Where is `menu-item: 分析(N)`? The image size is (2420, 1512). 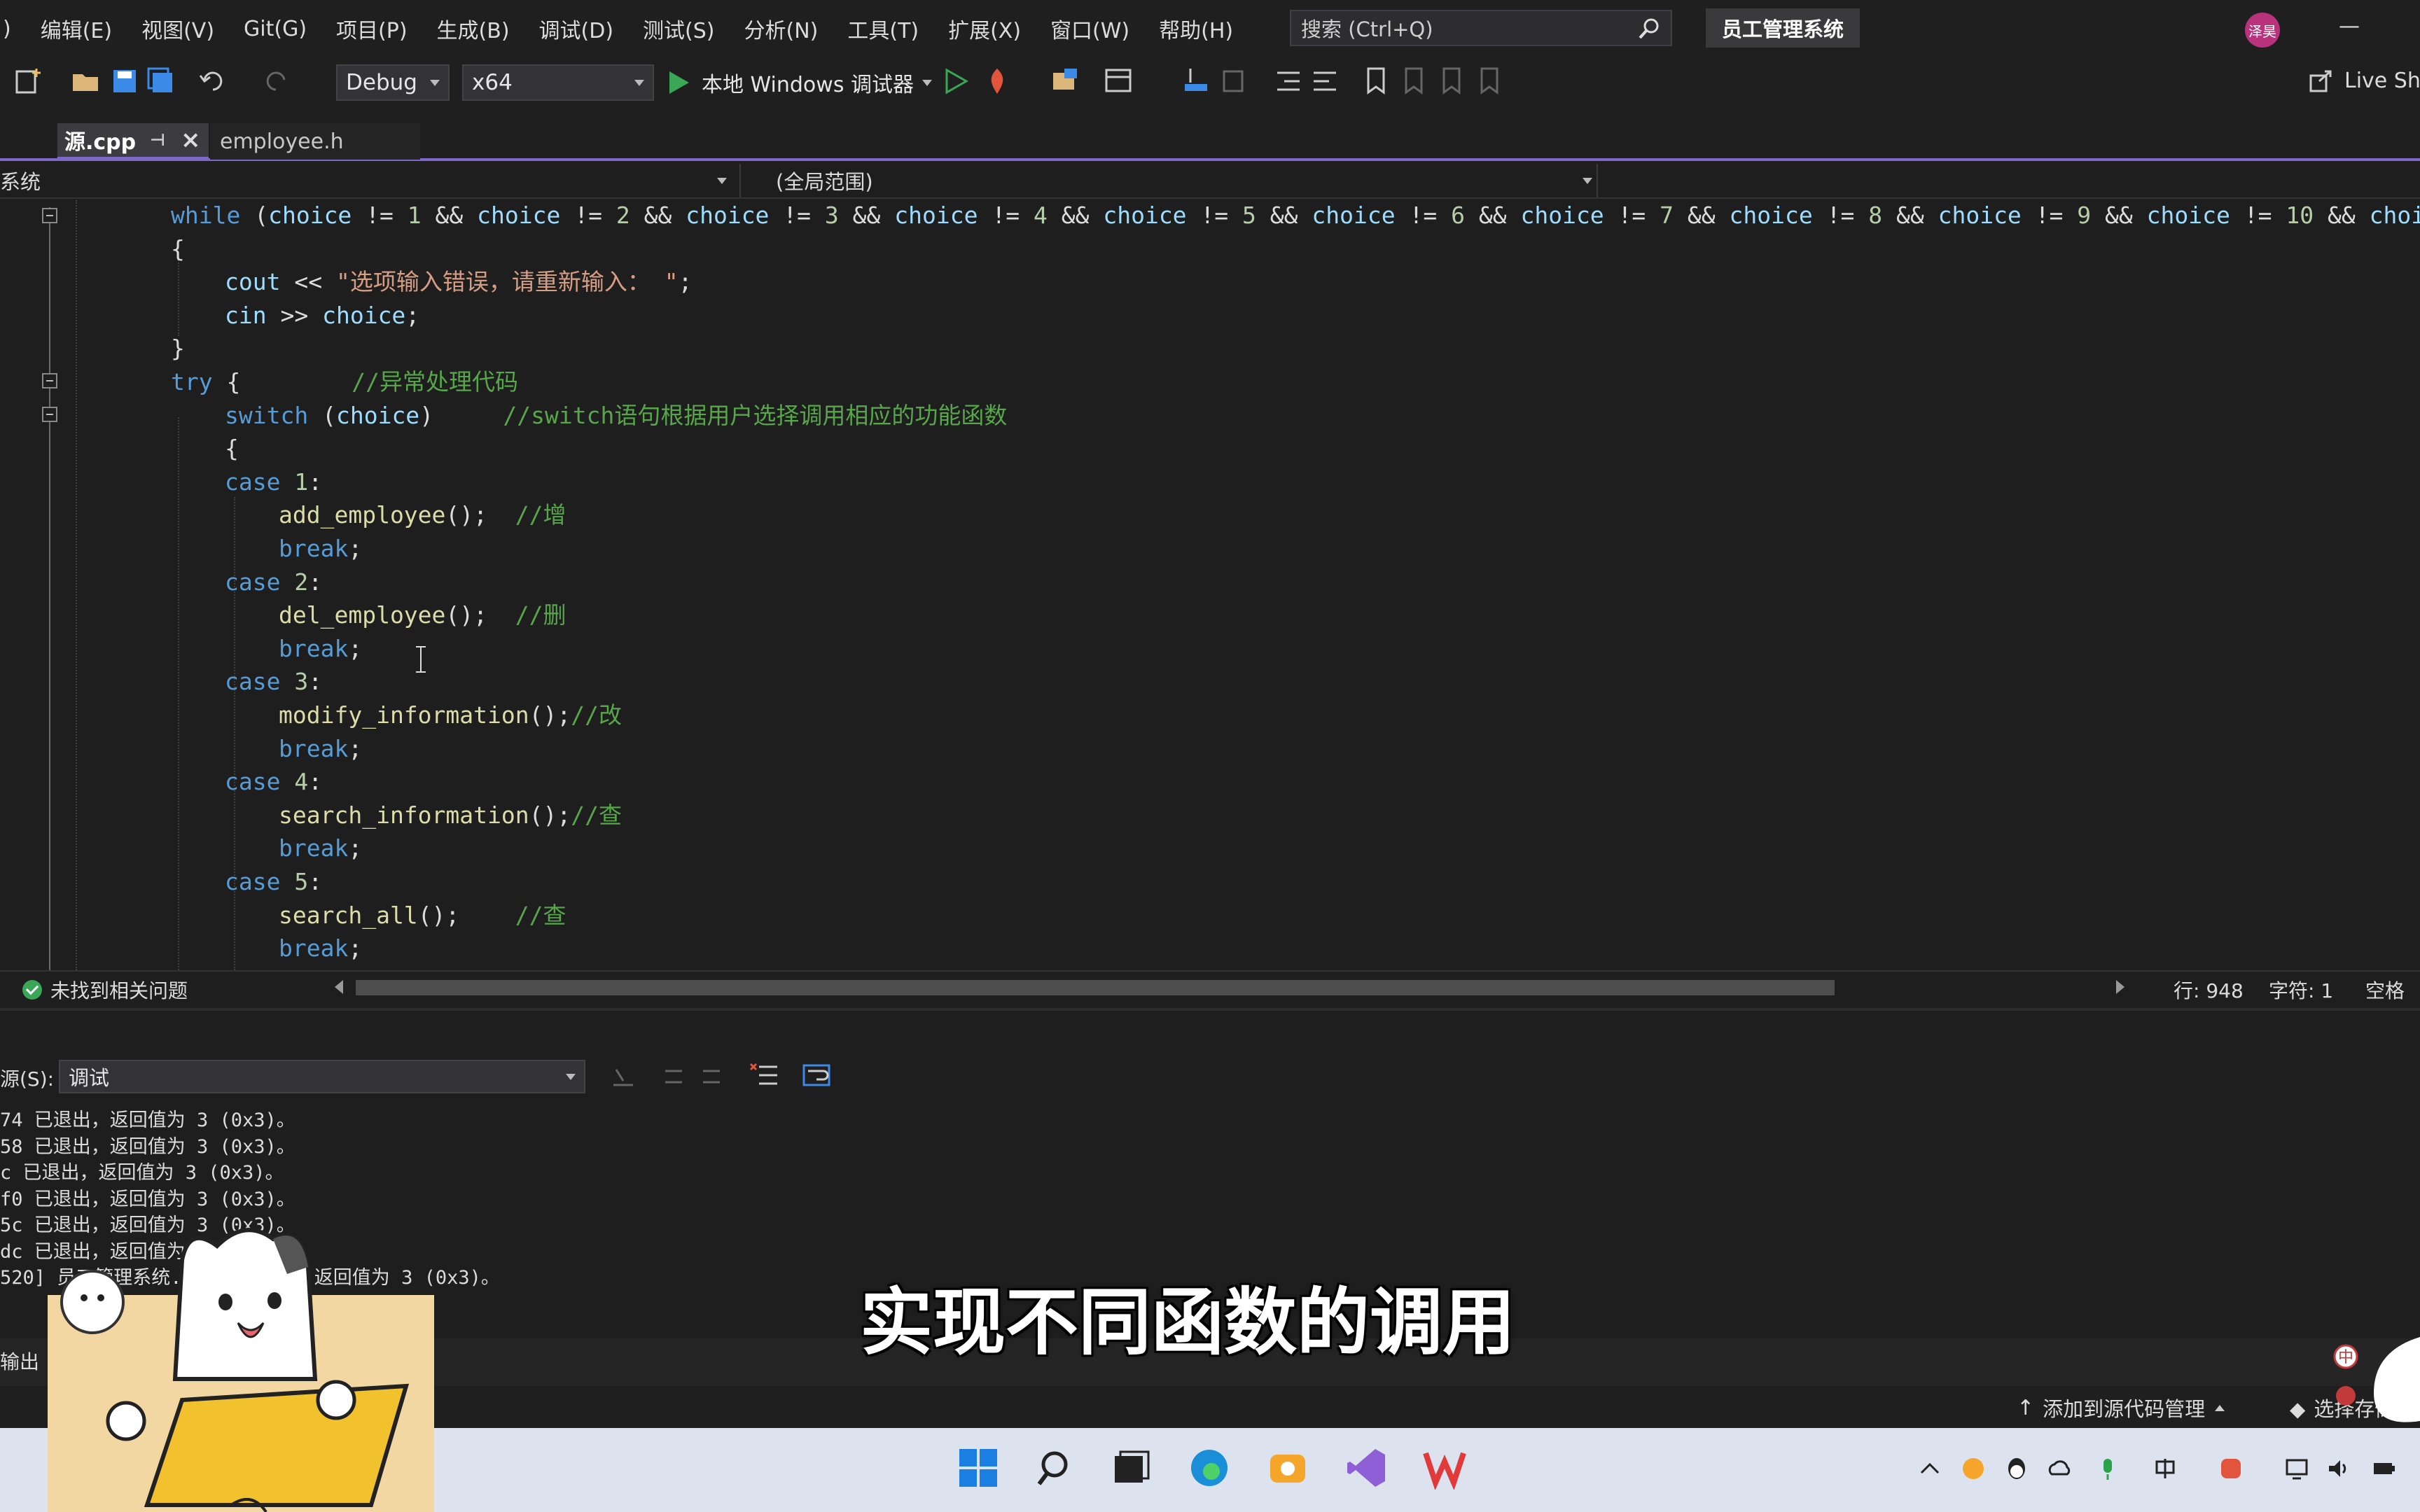 menu-item: 分析(N) is located at coordinates (781, 28).